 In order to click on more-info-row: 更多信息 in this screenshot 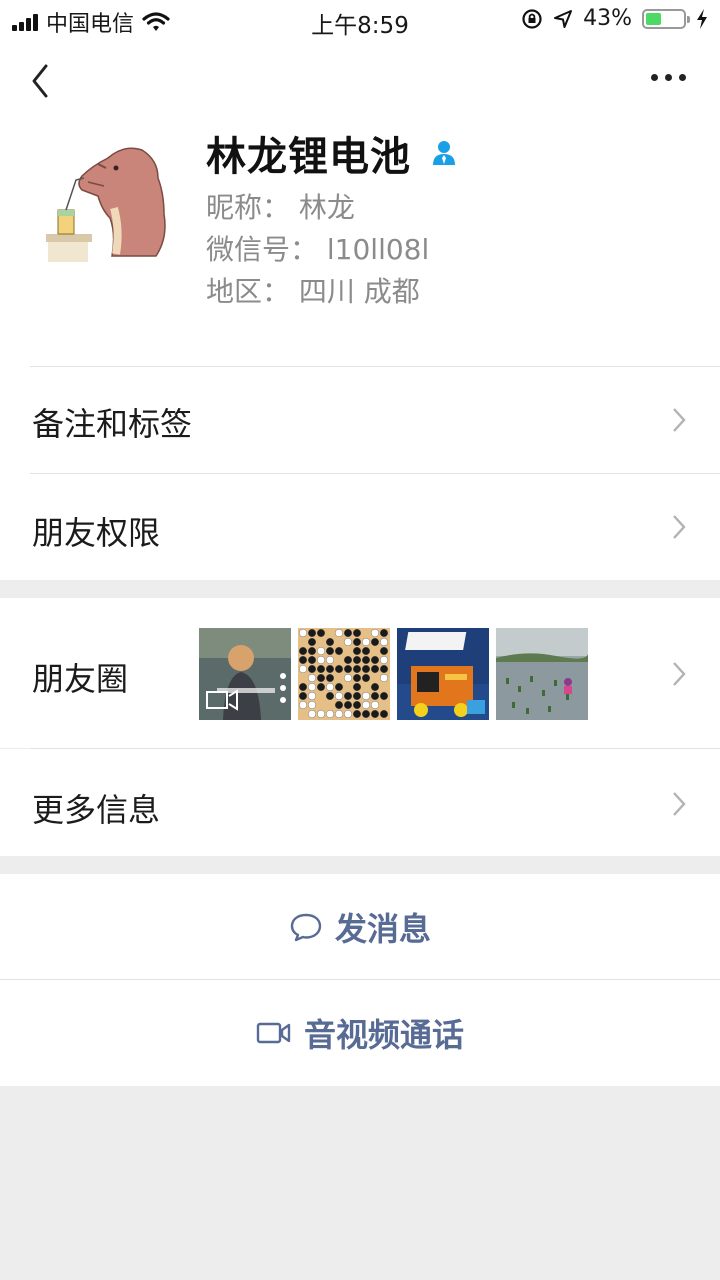, I will do `click(360, 802)`.